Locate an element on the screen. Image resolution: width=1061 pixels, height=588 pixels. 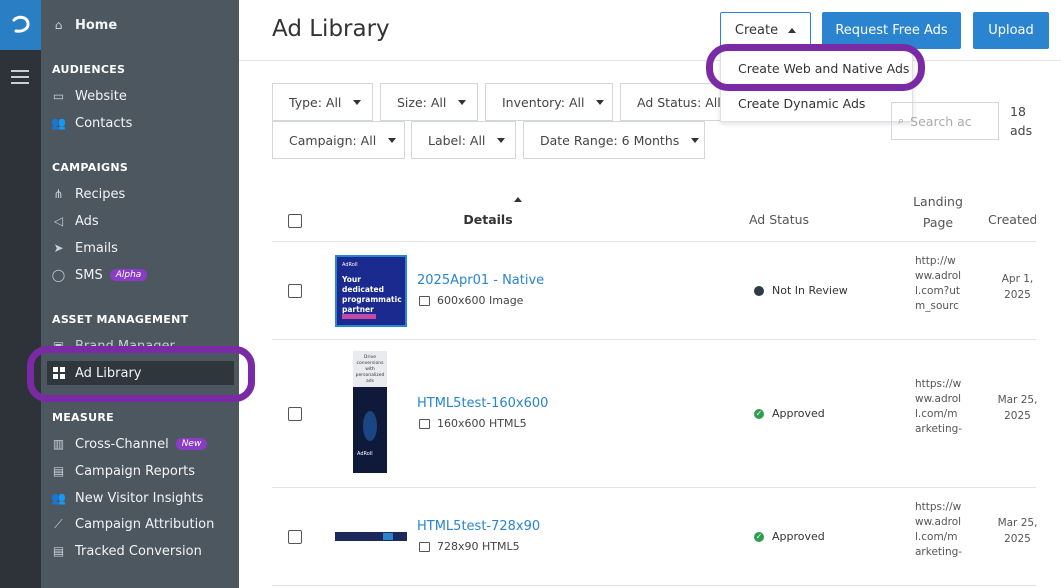
filter-label: Inventory: All is located at coordinates (543, 102).